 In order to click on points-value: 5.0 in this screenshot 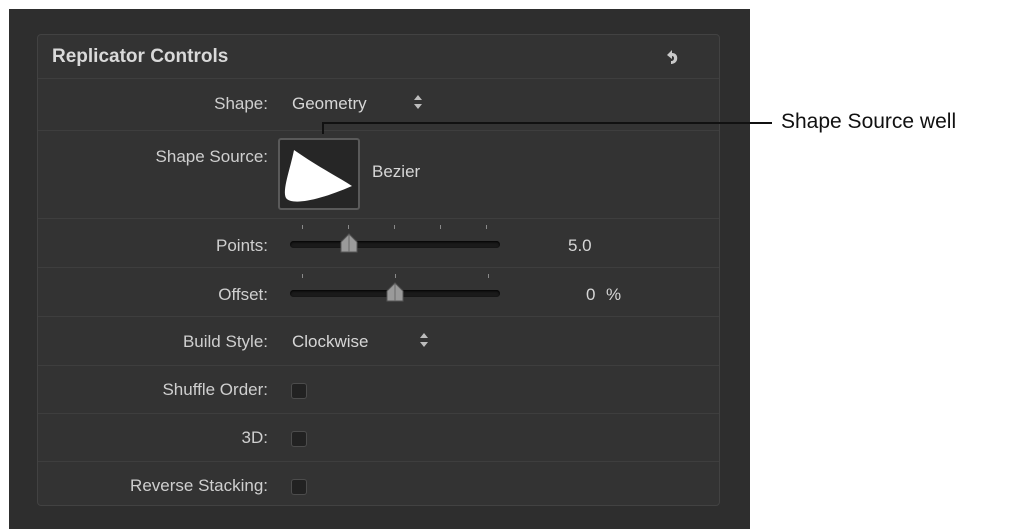, I will do `click(580, 246)`.